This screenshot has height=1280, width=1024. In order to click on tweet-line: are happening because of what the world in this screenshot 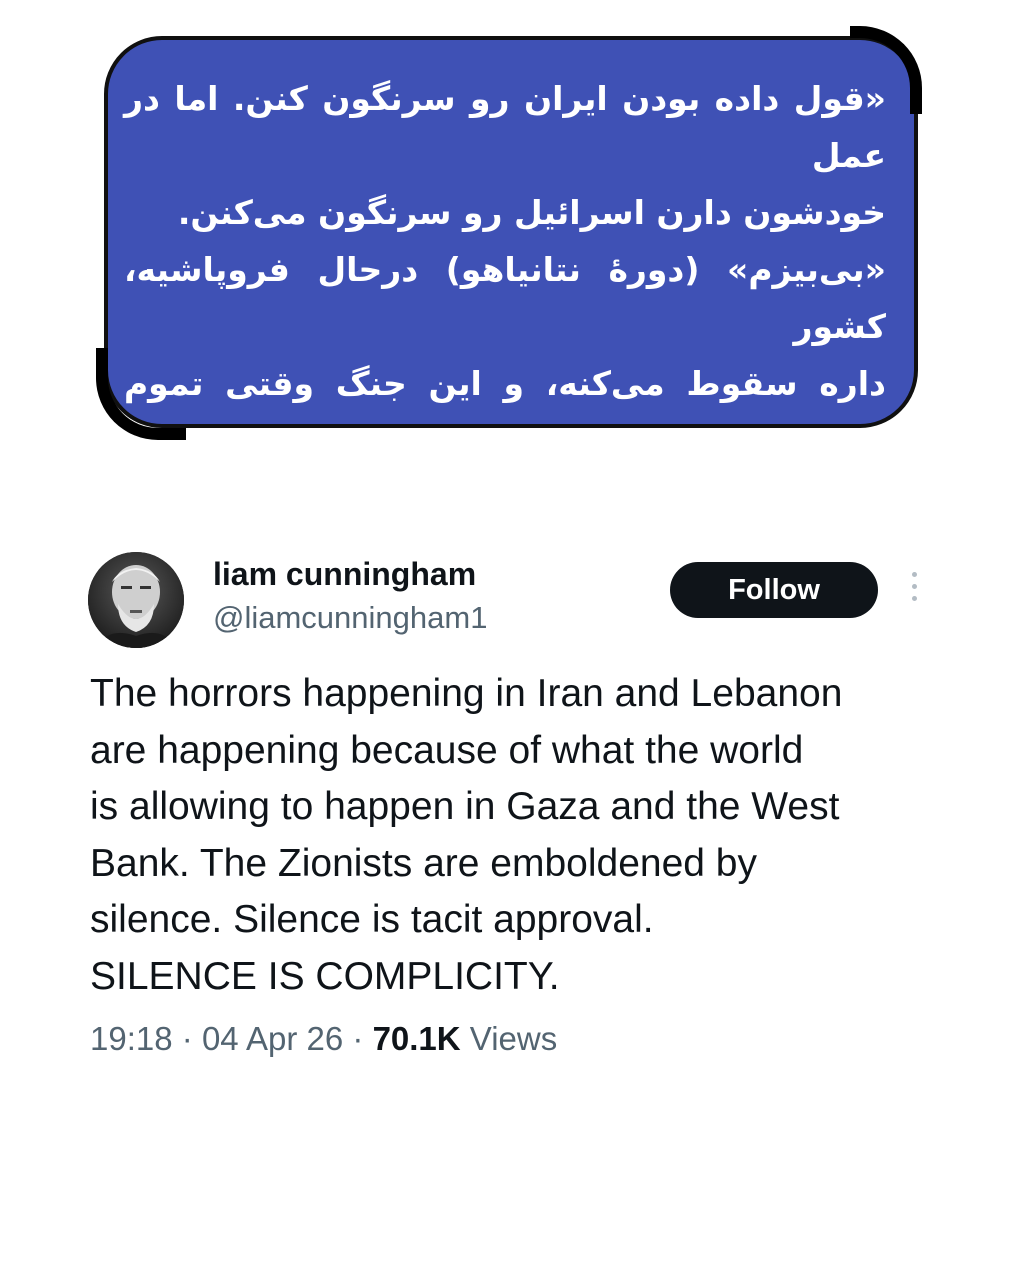, I will do `click(447, 750)`.